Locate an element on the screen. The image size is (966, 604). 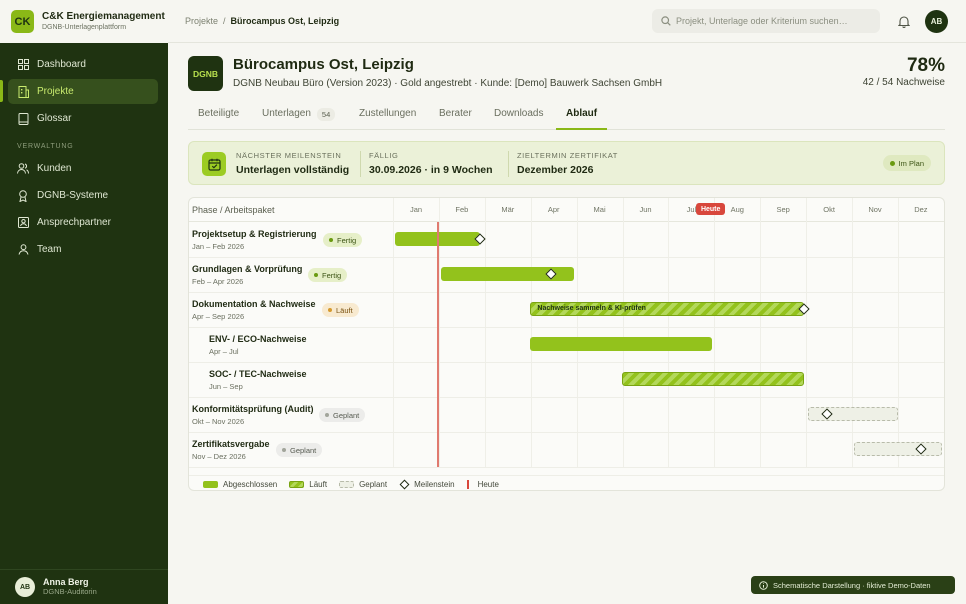
sidebar-item-dgnb-systeme: DGNB-Systeme is located at coordinates (83, 195).